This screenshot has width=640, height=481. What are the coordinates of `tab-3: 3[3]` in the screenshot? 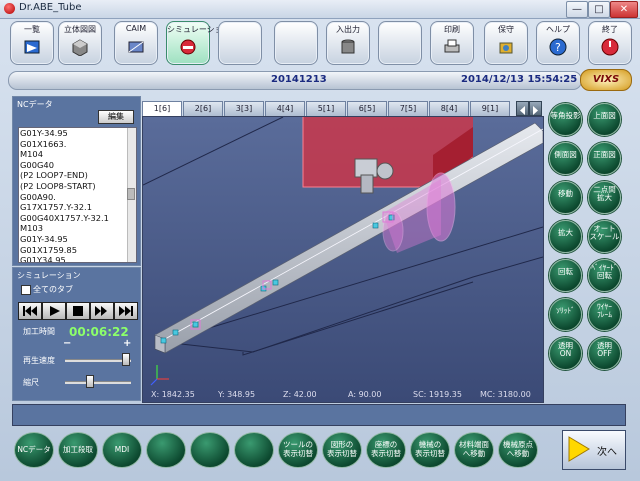 It's located at (244, 108).